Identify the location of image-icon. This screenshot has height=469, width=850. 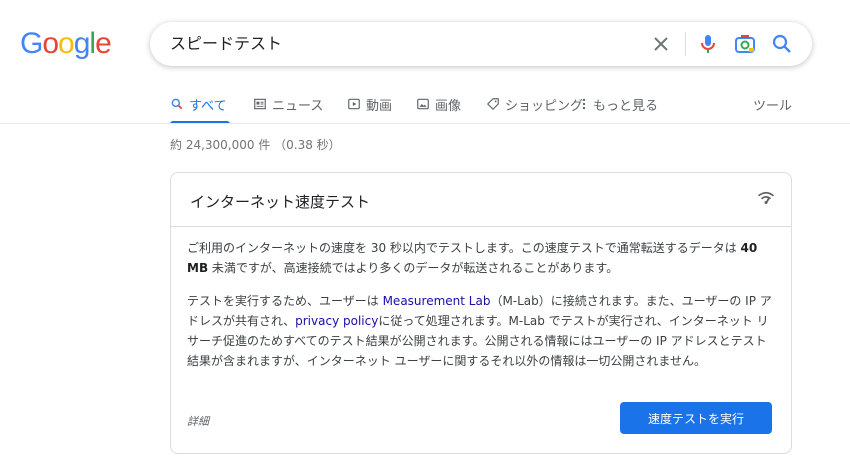
(423, 104).